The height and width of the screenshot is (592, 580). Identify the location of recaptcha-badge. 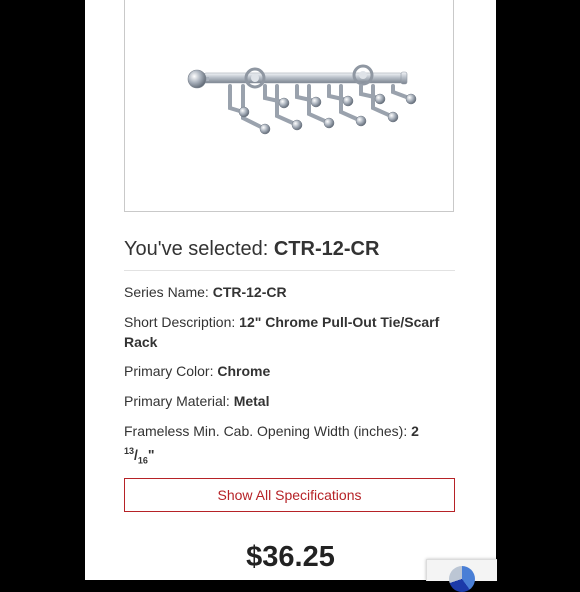
(461, 575).